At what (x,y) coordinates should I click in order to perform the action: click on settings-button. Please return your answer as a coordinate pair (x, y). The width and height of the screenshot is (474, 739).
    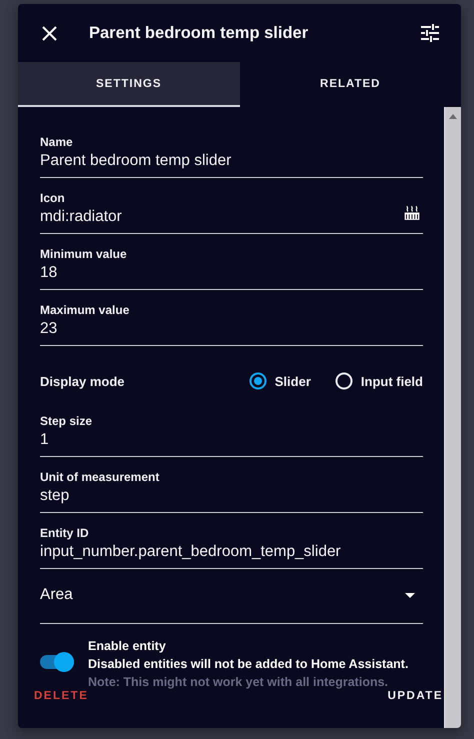
    Looking at the image, I should click on (430, 33).